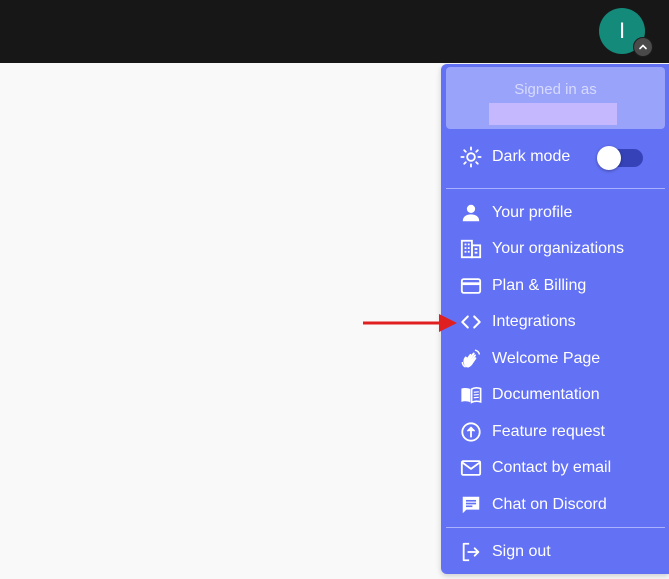 The height and width of the screenshot is (579, 669). I want to click on menu-item-label: Your profile, so click(532, 212).